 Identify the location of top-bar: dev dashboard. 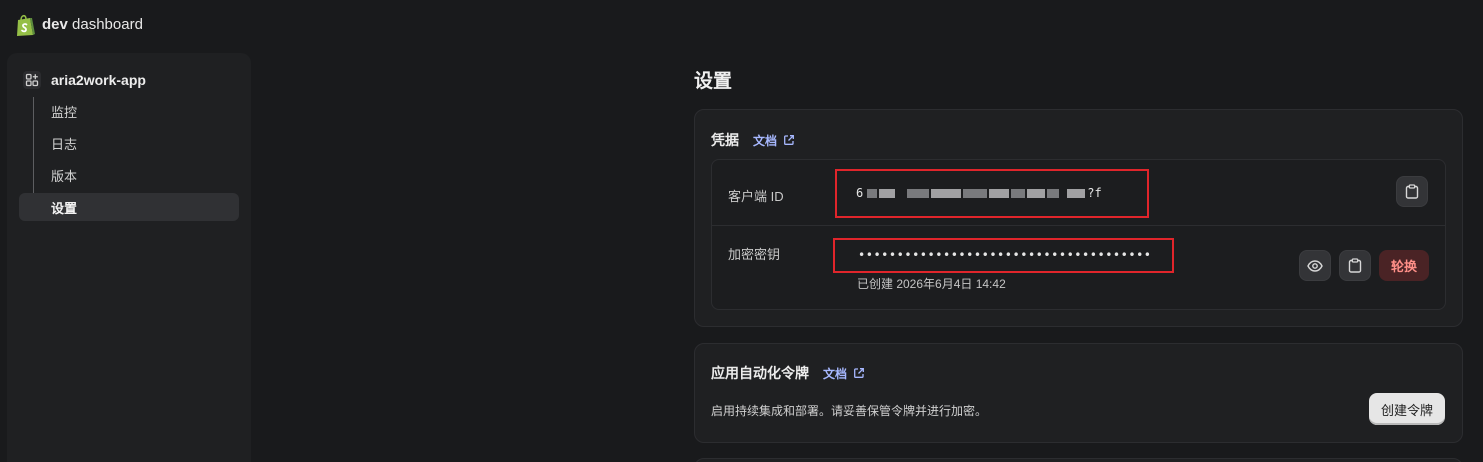
(741, 25).